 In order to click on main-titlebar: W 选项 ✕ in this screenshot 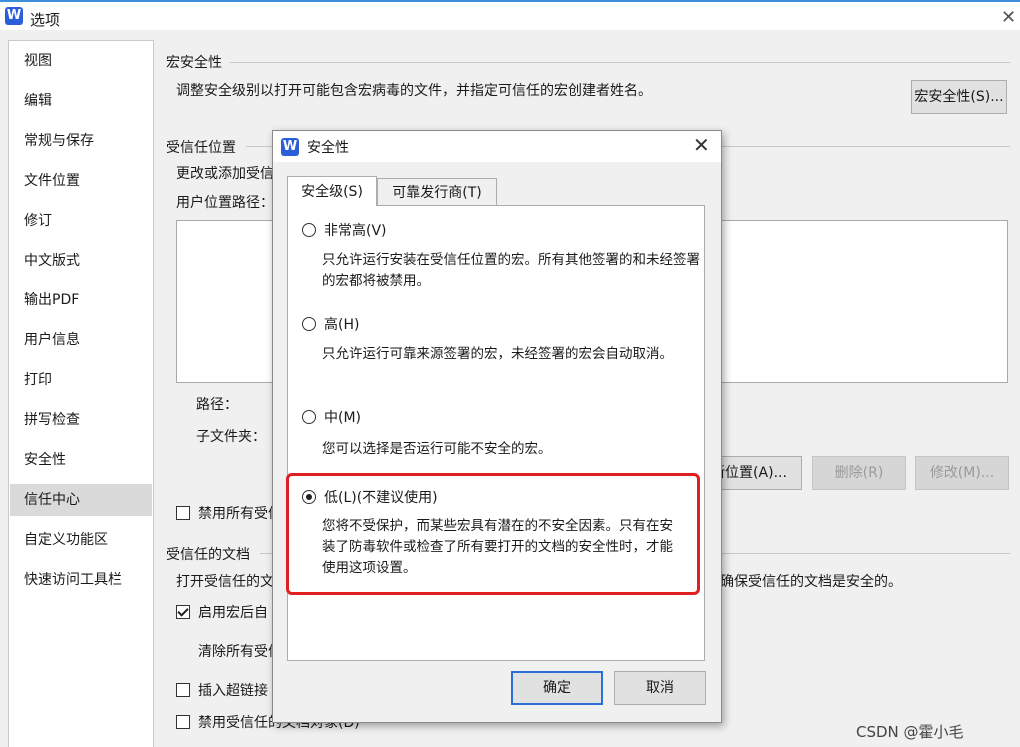, I will do `click(510, 16)`.